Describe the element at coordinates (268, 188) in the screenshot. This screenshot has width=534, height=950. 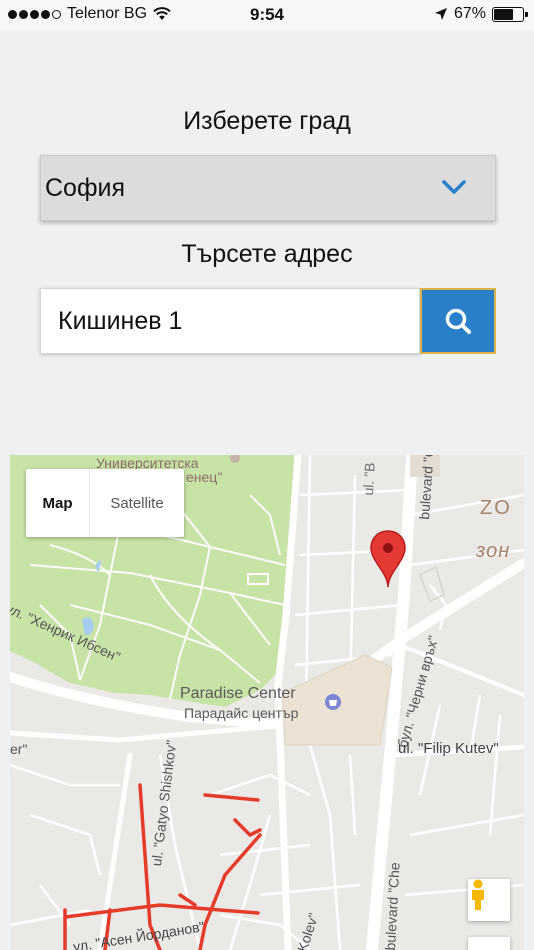
I see `city-select: София` at that location.